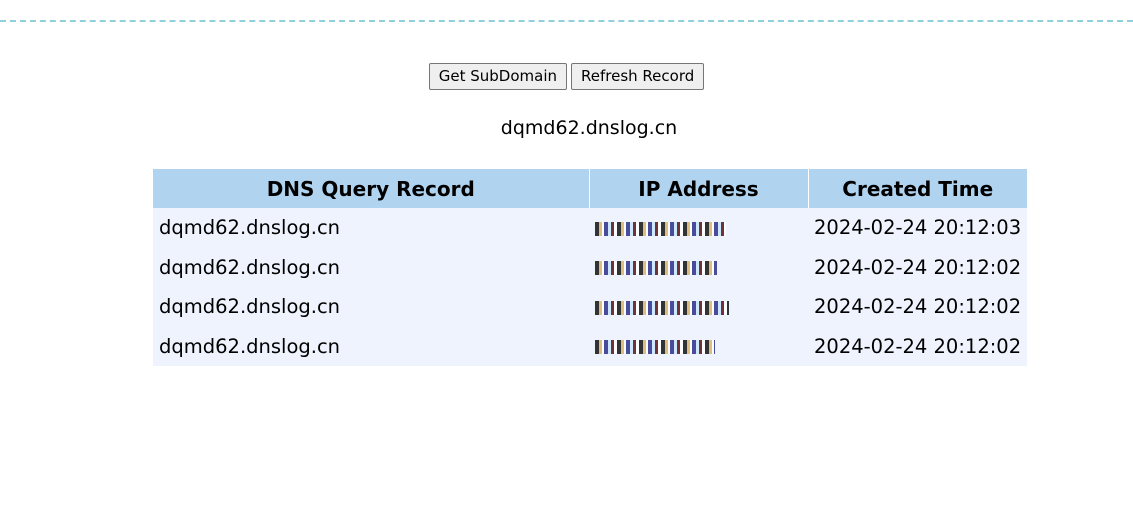 The width and height of the screenshot is (1133, 518). I want to click on action-bar: Get SubDomain Refresh Record, so click(566, 76).